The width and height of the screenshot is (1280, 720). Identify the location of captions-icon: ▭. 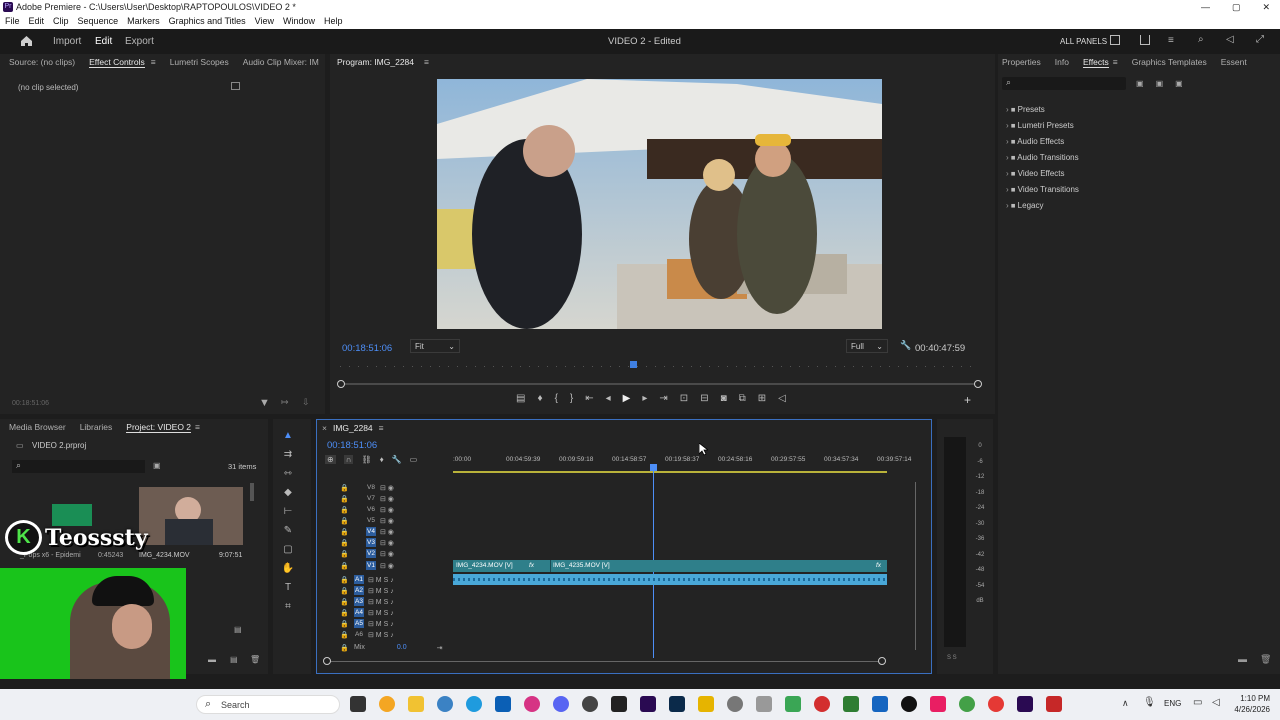
(414, 459).